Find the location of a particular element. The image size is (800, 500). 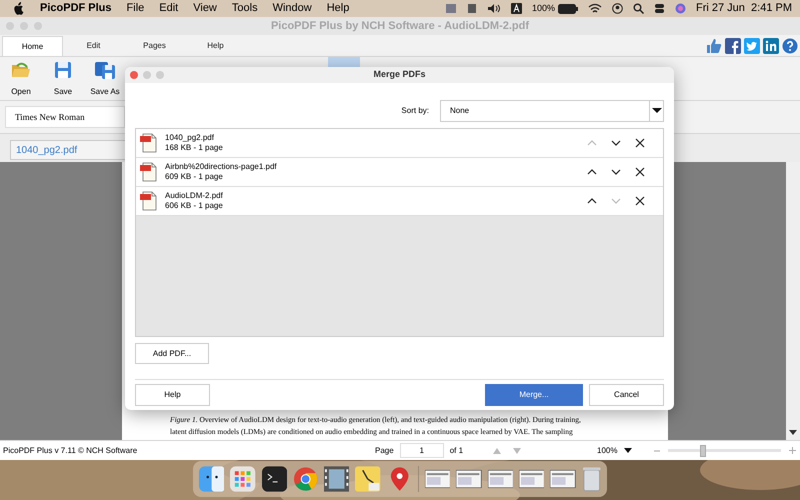

battery-icon is located at coordinates (568, 9).